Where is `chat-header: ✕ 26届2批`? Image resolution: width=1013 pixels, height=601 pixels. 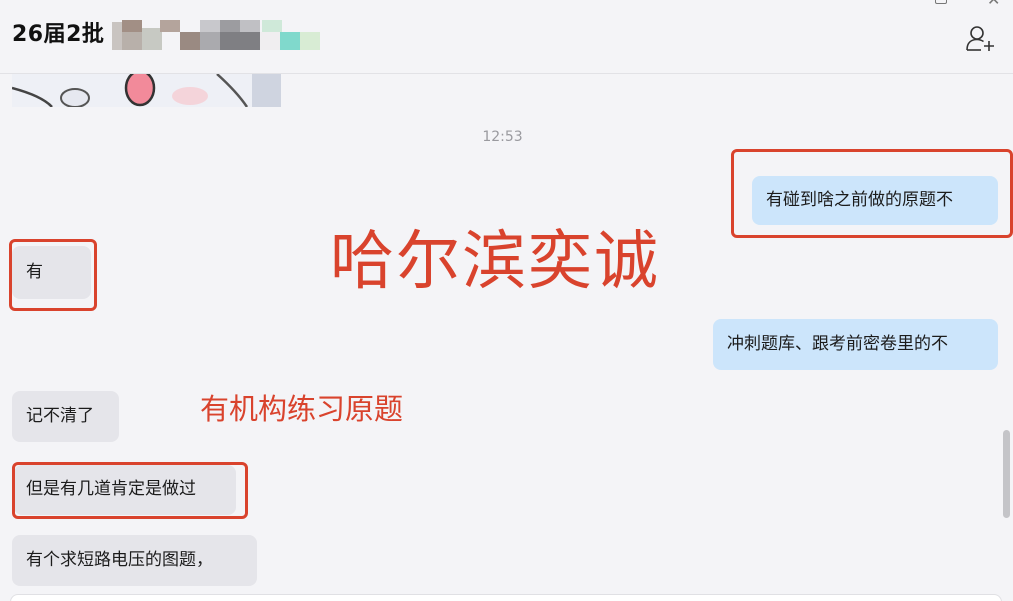
chat-header: ✕ 26届2批 is located at coordinates (506, 37).